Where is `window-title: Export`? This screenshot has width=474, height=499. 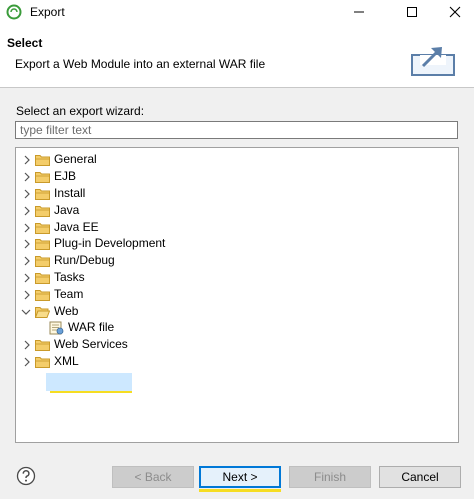 window-title: Export is located at coordinates (47, 12).